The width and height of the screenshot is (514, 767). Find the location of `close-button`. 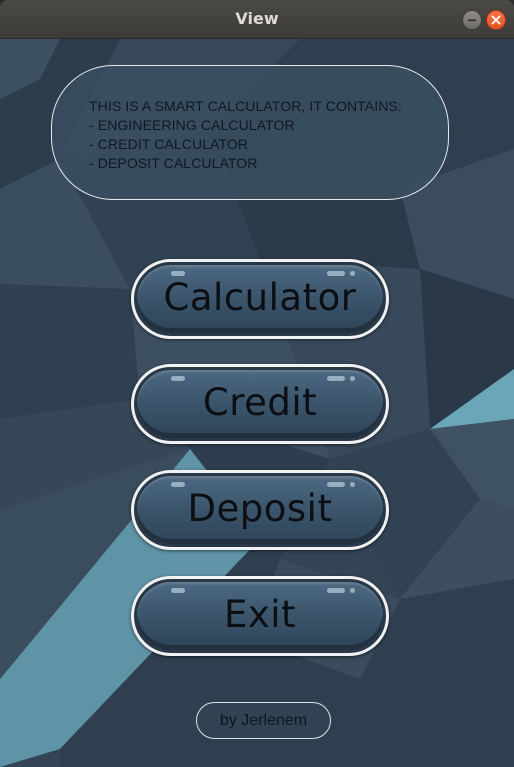

close-button is located at coordinates (496, 20).